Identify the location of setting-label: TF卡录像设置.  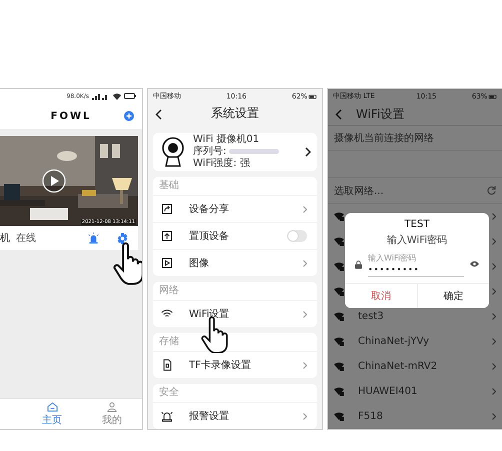
(246, 365).